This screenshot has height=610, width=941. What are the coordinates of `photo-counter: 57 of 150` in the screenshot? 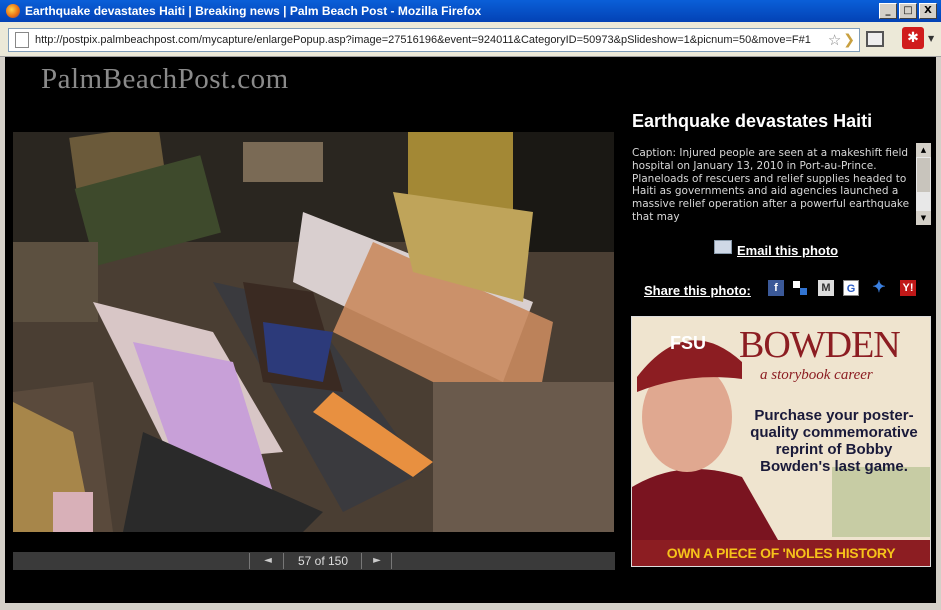 It's located at (323, 561).